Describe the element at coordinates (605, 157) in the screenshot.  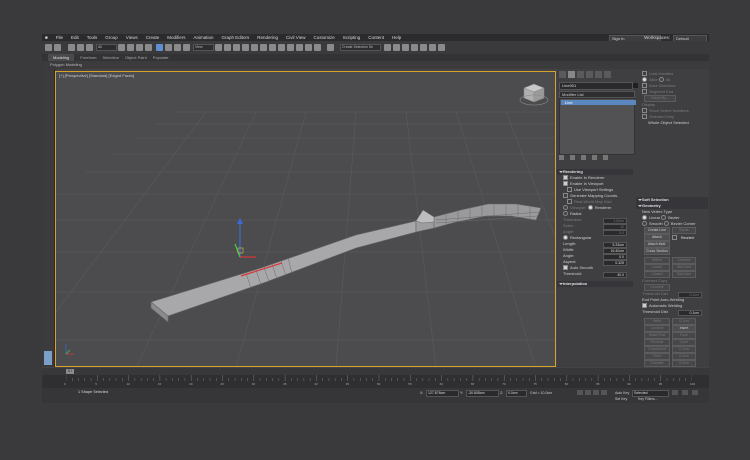
I see `configure-modifier-sets-icon` at that location.